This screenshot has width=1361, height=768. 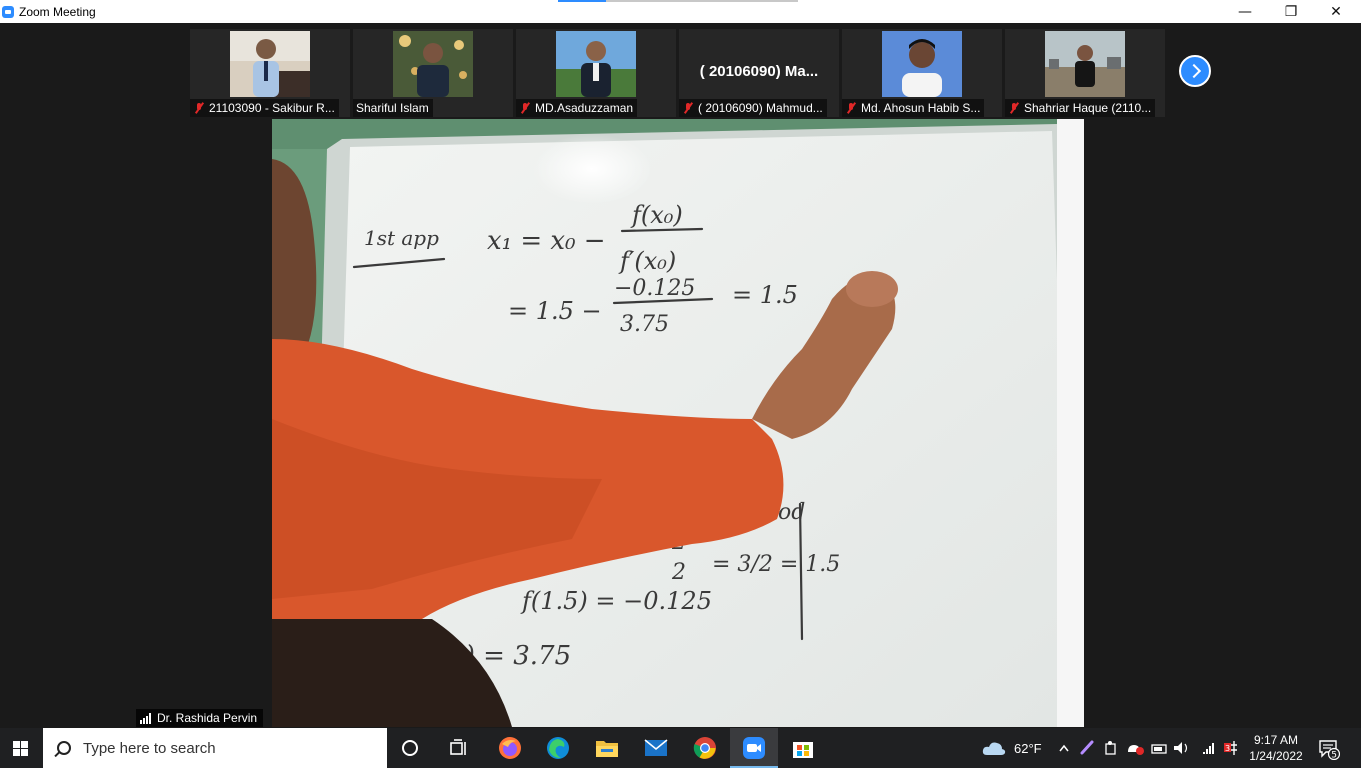 What do you see at coordinates (64, 748) in the screenshot?
I see `search-icon` at bounding box center [64, 748].